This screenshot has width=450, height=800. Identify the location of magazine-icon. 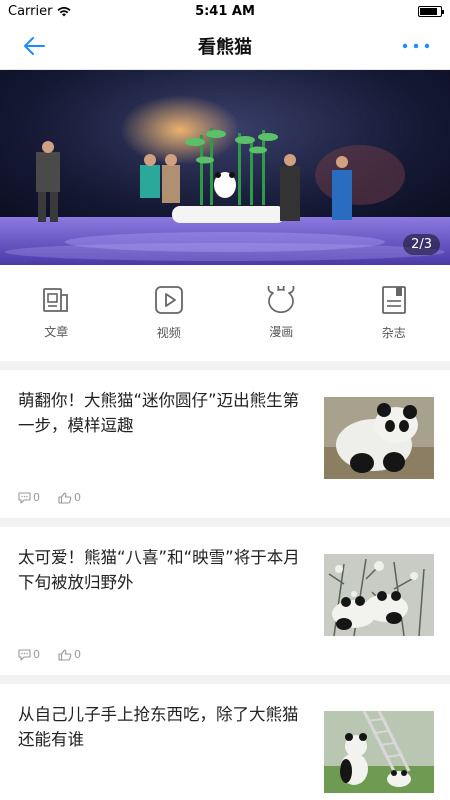
(393, 300).